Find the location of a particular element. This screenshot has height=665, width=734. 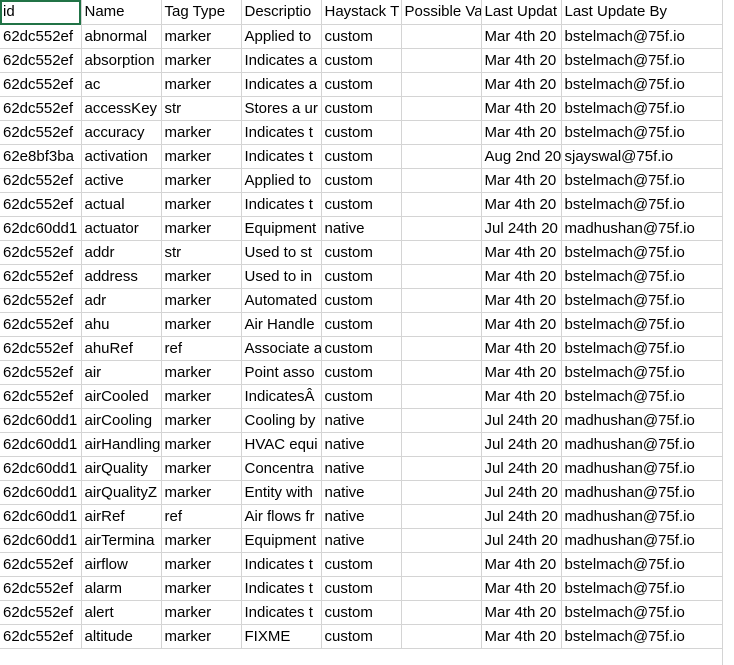

name-cell: airTermina is located at coordinates (121, 540).